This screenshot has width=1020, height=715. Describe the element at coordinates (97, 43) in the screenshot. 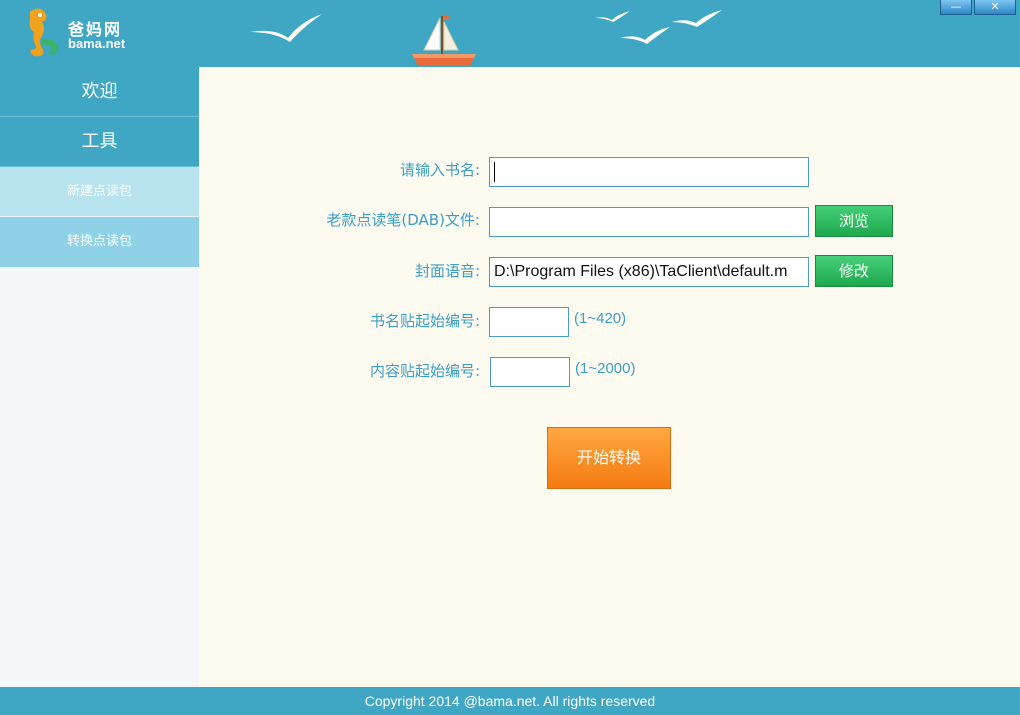

I see `brand-name-en: bama.net` at that location.